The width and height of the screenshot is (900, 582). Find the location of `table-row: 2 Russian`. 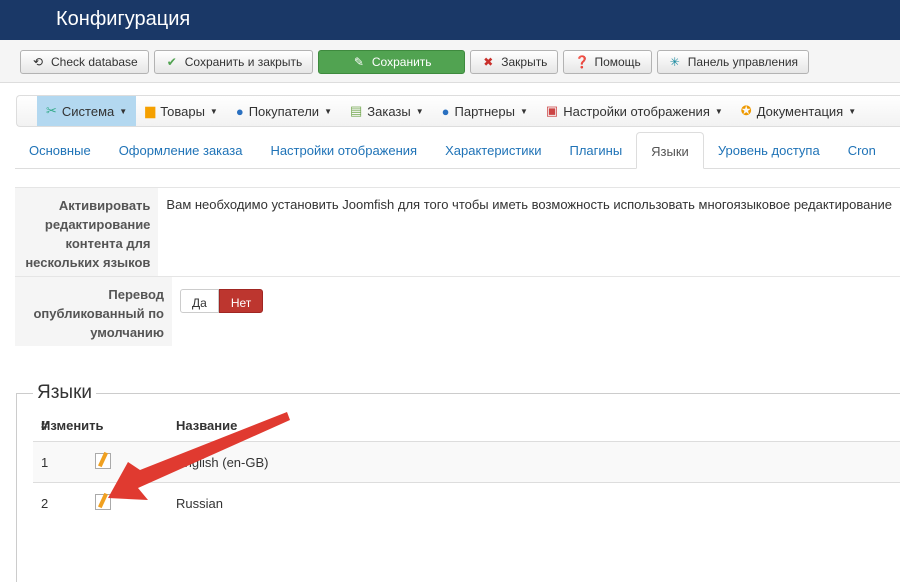

table-row: 2 Russian is located at coordinates (466, 502).